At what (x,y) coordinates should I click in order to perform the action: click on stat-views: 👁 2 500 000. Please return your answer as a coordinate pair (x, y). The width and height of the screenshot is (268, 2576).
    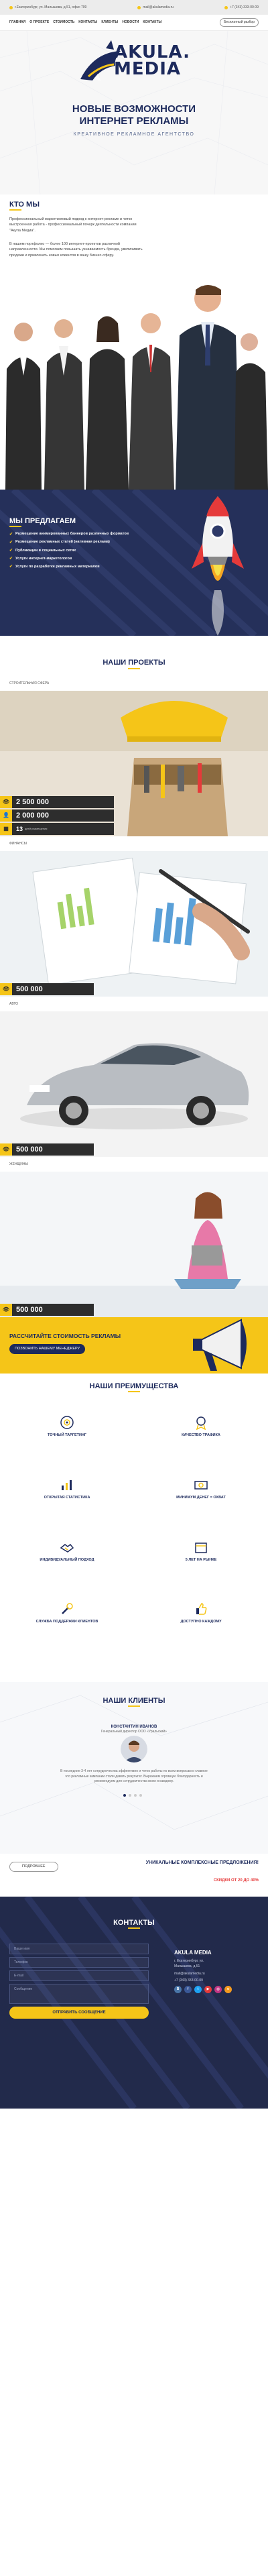
    Looking at the image, I should click on (57, 802).